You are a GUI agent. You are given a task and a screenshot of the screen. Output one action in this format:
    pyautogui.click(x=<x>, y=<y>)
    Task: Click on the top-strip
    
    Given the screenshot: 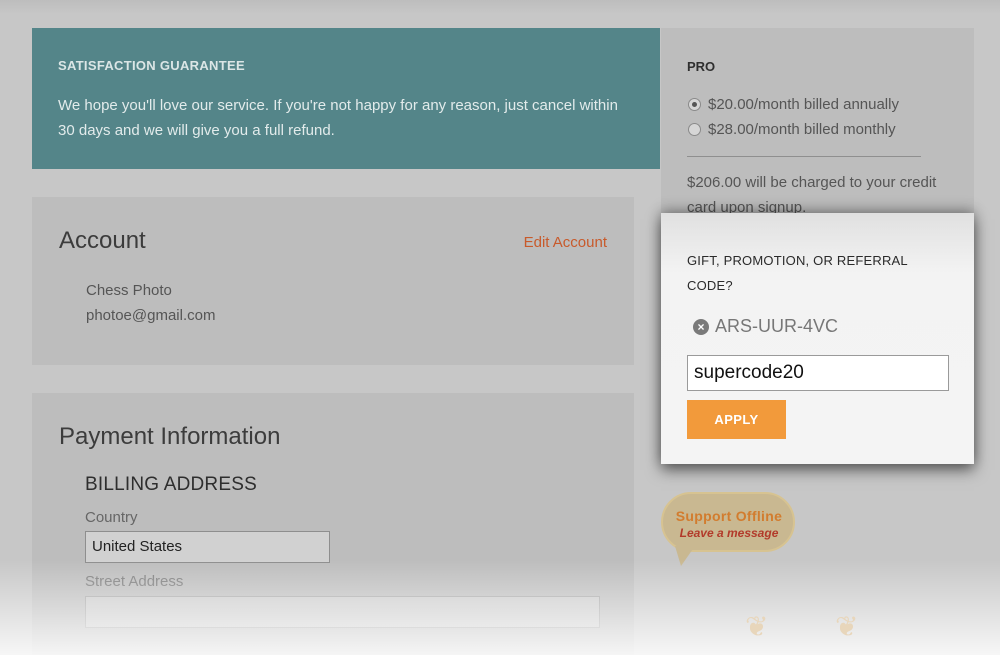 What is the action you would take?
    pyautogui.click(x=500, y=7)
    